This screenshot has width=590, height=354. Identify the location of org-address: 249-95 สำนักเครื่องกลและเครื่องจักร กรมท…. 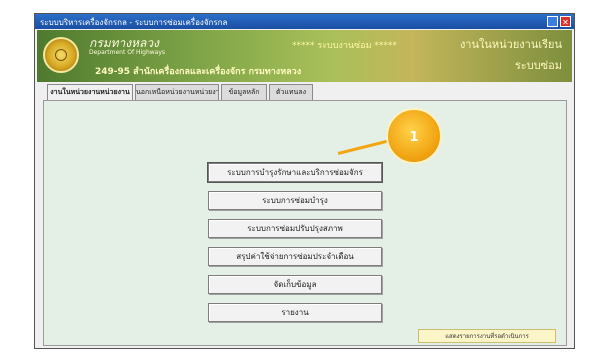
(198, 72).